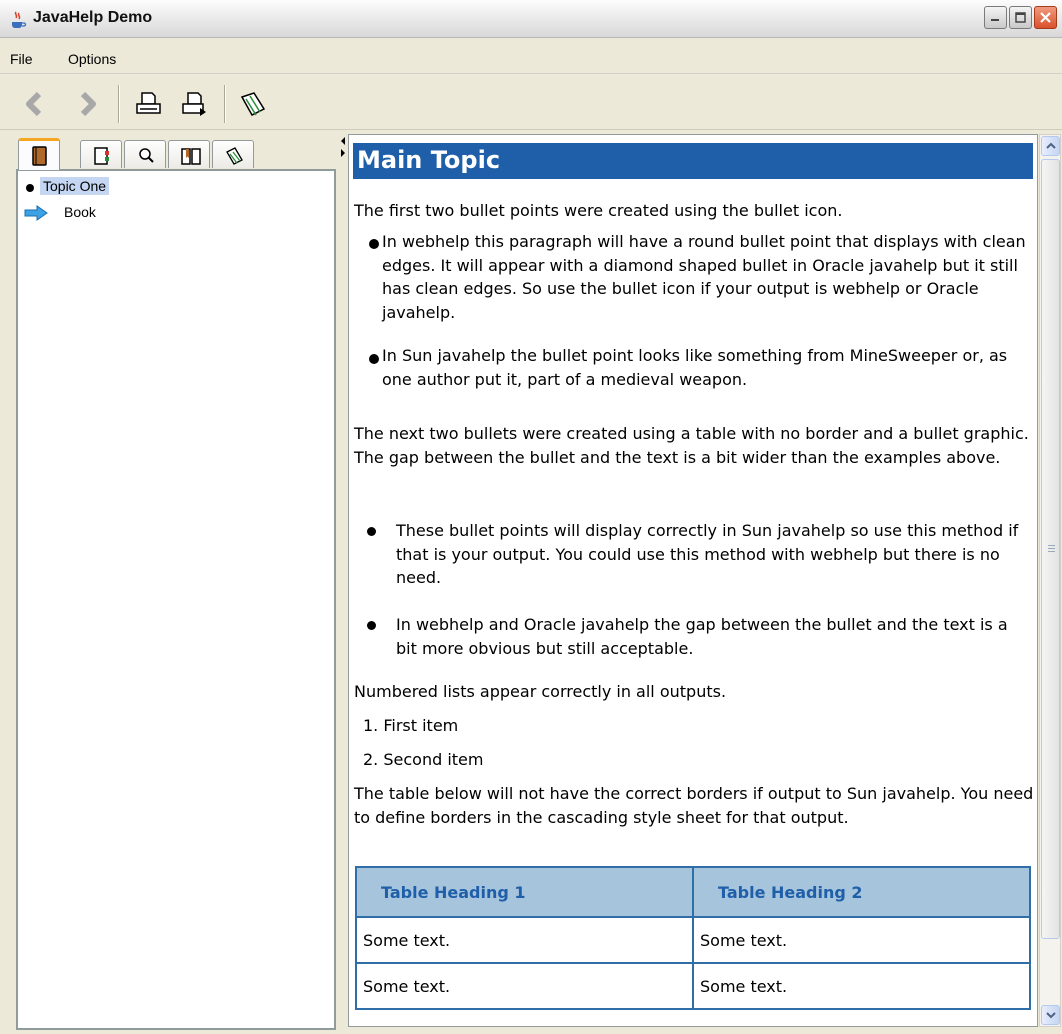 This screenshot has height=1034, width=1062. Describe the element at coordinates (36, 213) in the screenshot. I see `blue-arrow-icon` at that location.